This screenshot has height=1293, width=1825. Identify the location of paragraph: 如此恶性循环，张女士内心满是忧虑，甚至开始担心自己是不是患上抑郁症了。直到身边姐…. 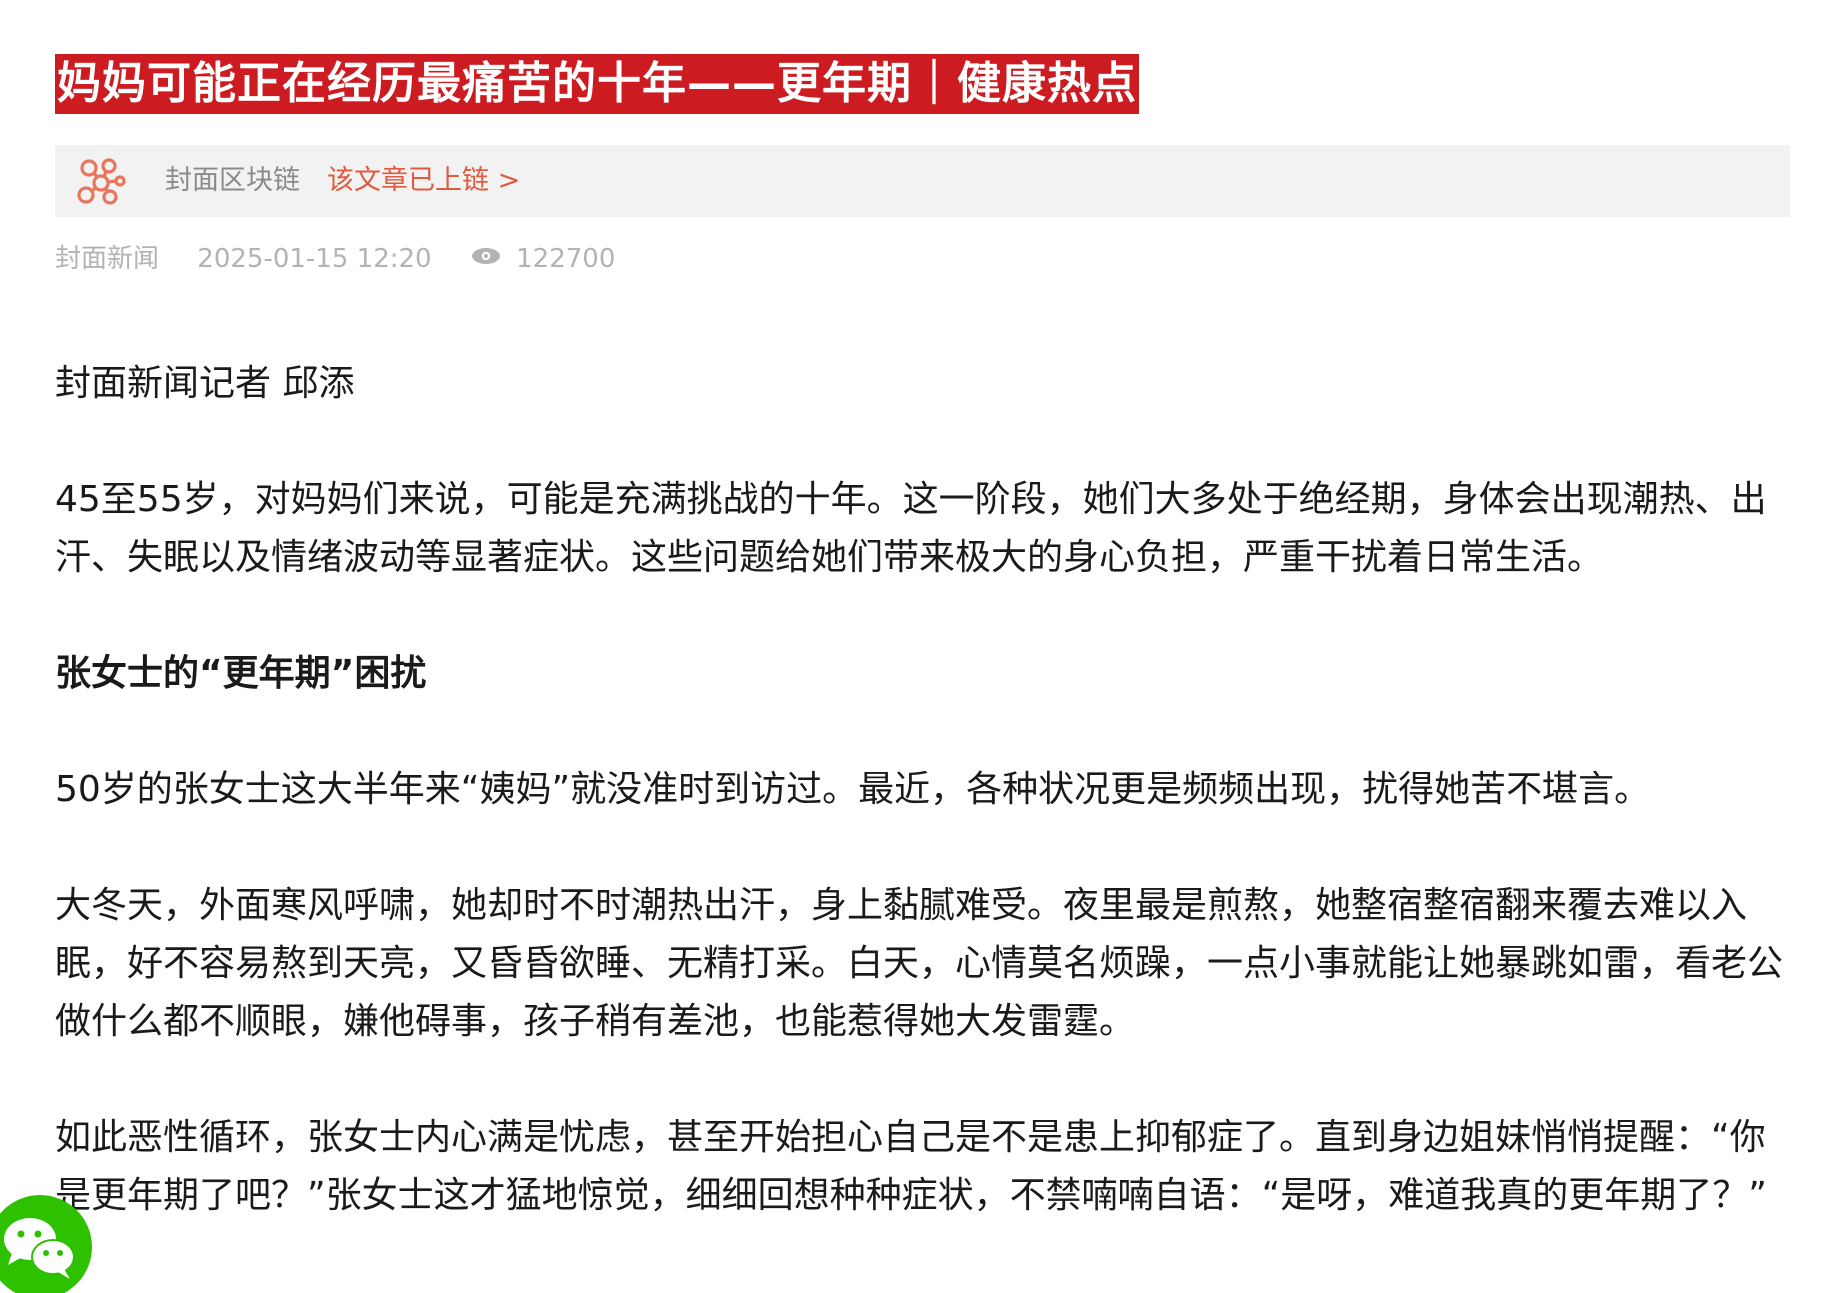
(911, 1166).